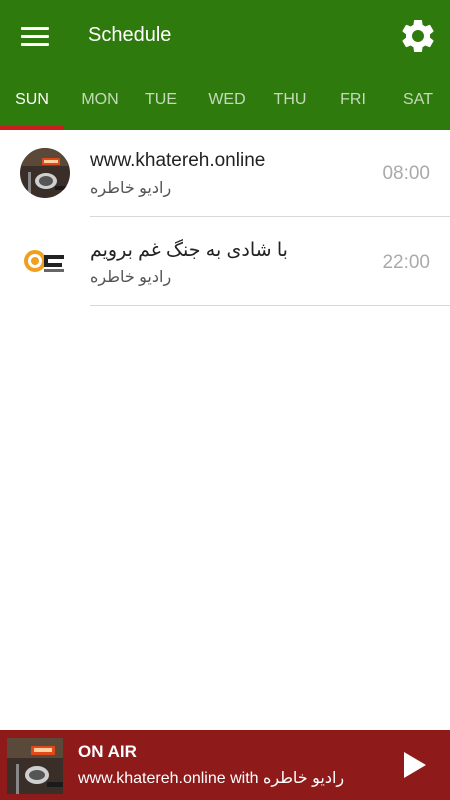  I want to click on row-divider, so click(270, 305).